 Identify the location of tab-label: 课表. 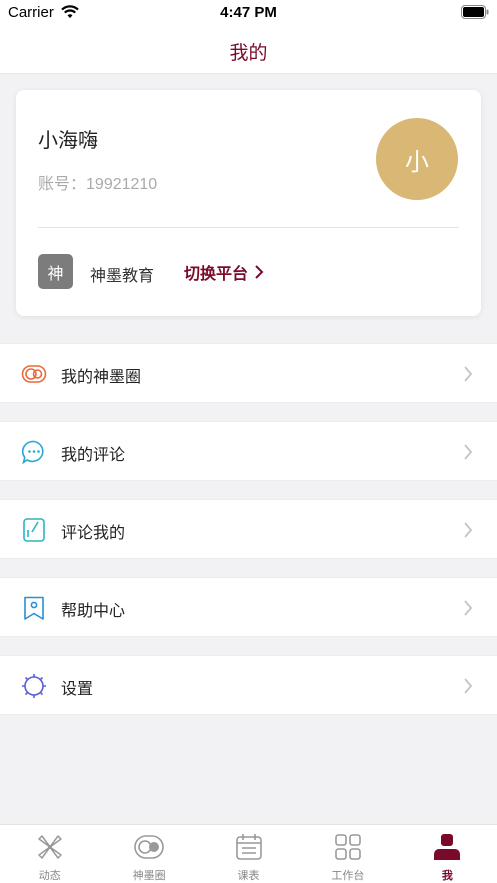
(248, 875).